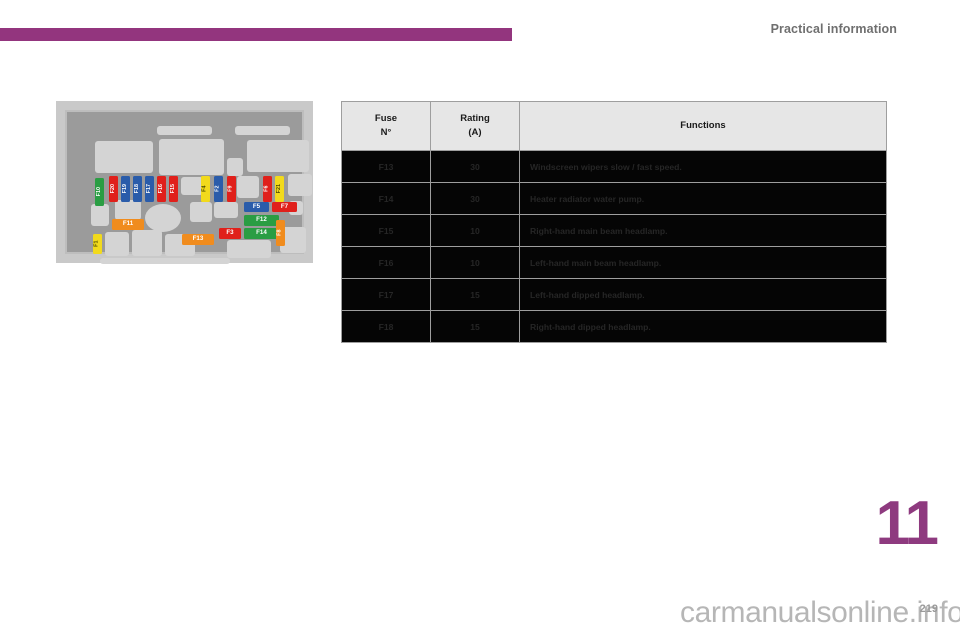  I want to click on fuse-label: F7, so click(284, 206).